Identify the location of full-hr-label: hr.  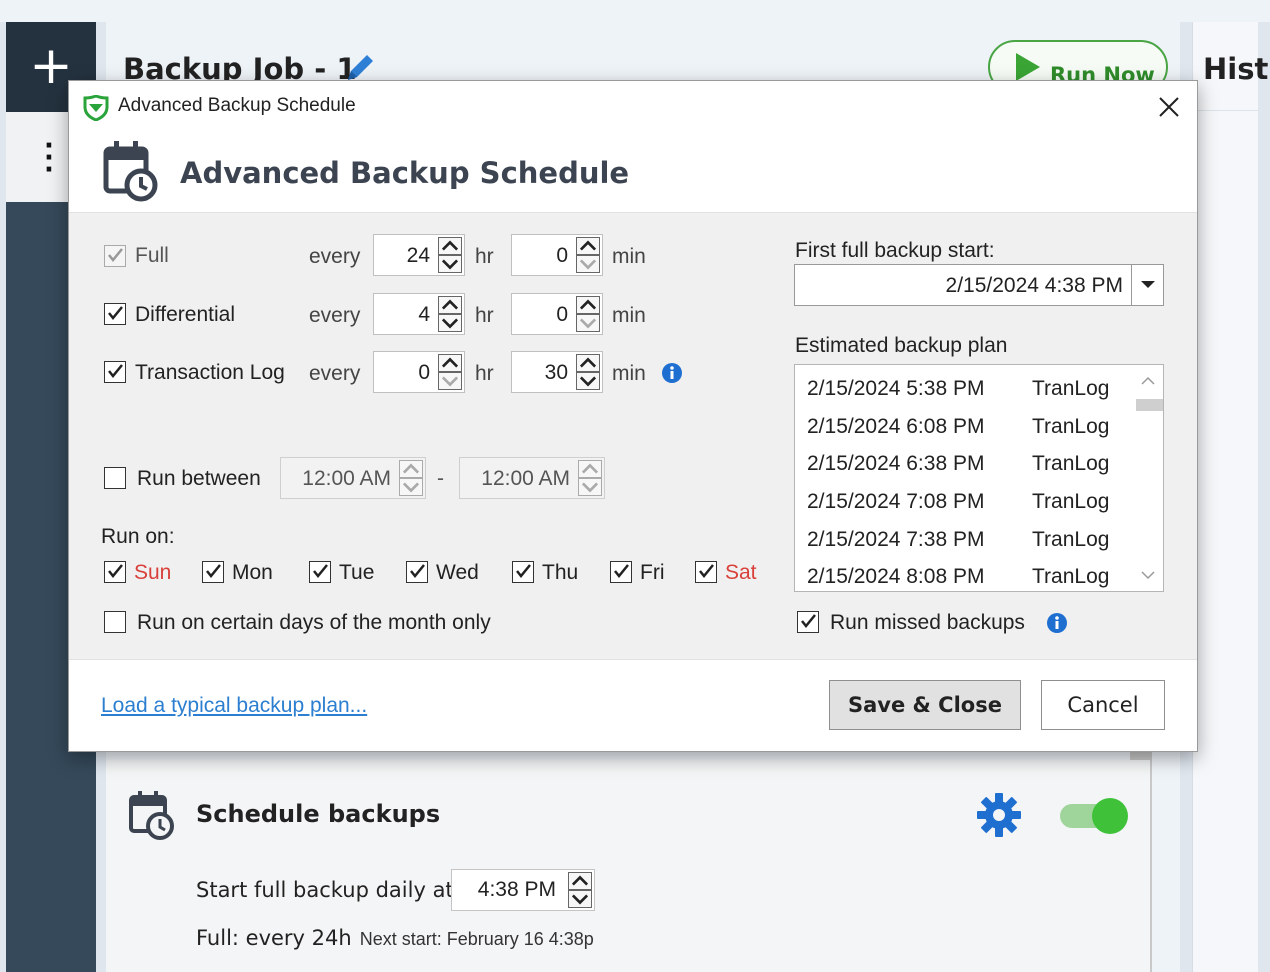
(484, 256).